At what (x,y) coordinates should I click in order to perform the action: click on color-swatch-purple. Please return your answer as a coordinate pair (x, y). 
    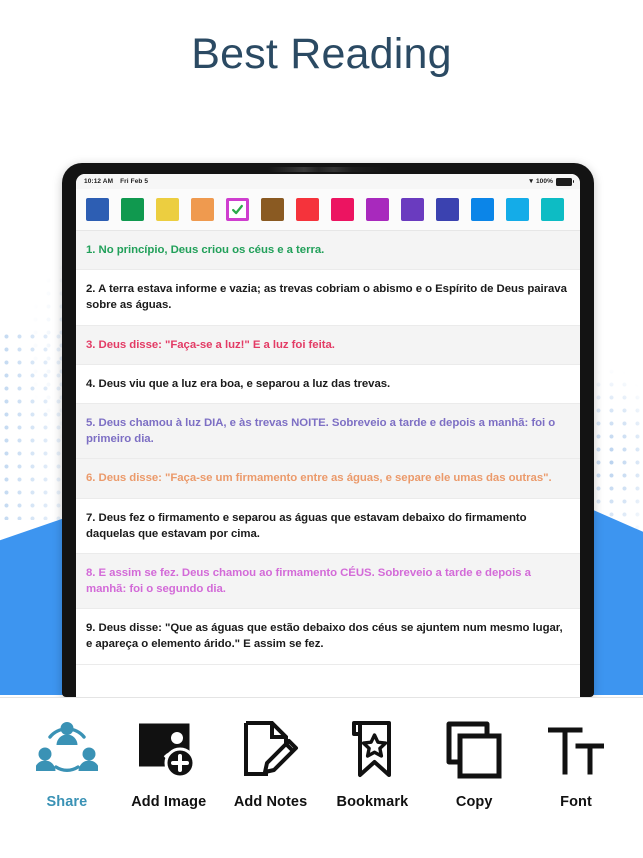
    Looking at the image, I should click on (412, 209).